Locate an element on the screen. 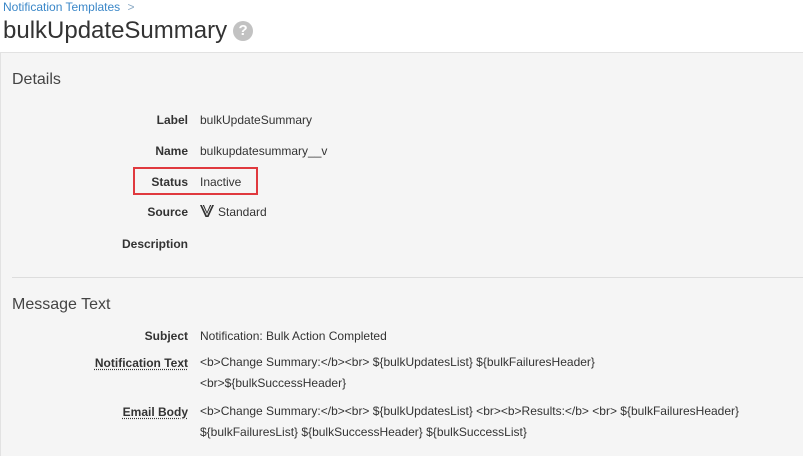 This screenshot has width=803, height=456. section-divider is located at coordinates (407, 277).